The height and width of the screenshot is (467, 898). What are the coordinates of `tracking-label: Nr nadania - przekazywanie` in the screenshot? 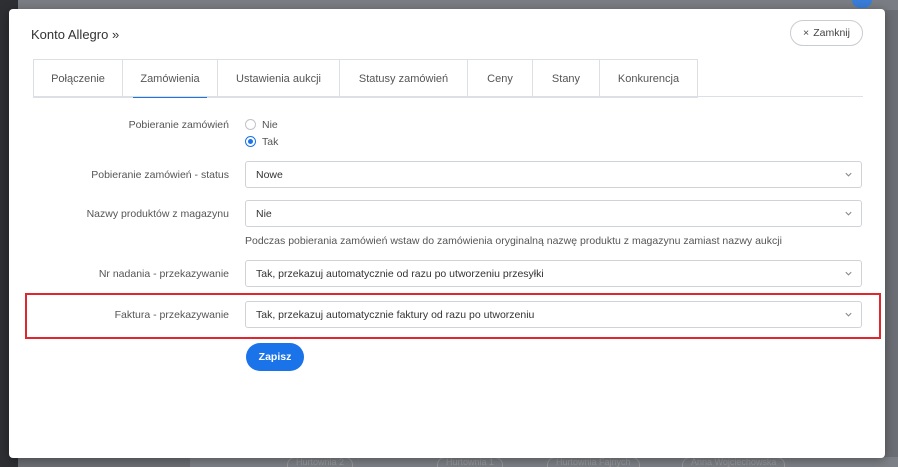 It's located at (163, 274).